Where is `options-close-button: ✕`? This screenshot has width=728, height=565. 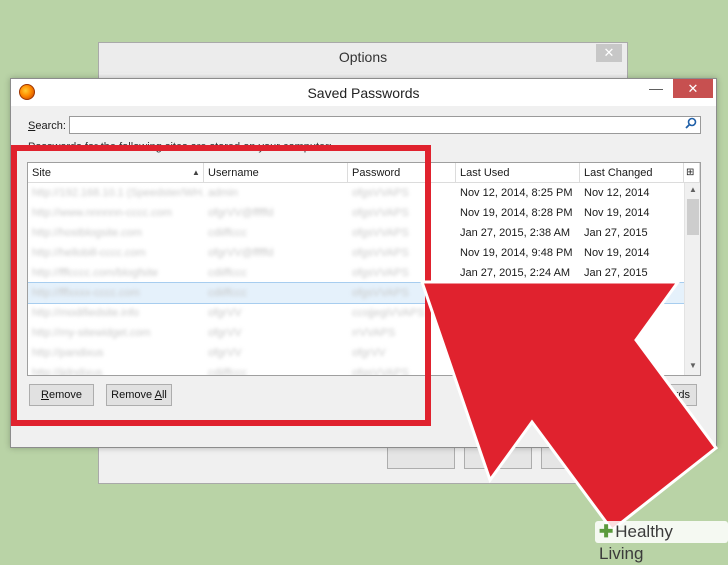 options-close-button: ✕ is located at coordinates (609, 53).